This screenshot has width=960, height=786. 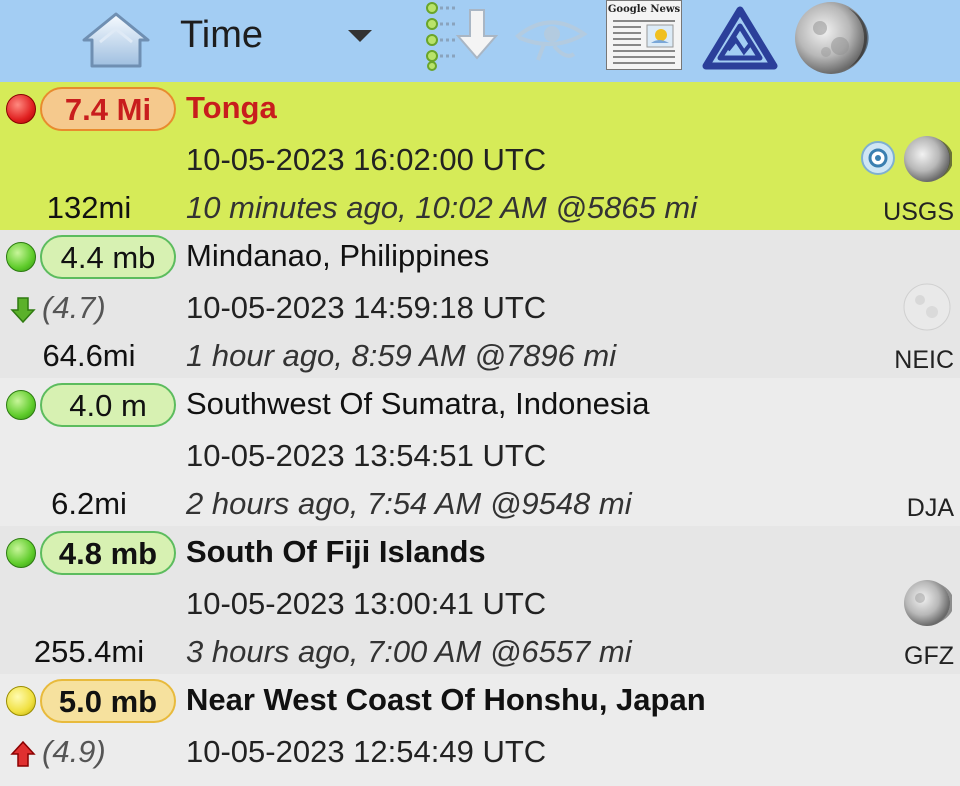 What do you see at coordinates (930, 508) in the screenshot?
I see `quake-source: DJA` at bounding box center [930, 508].